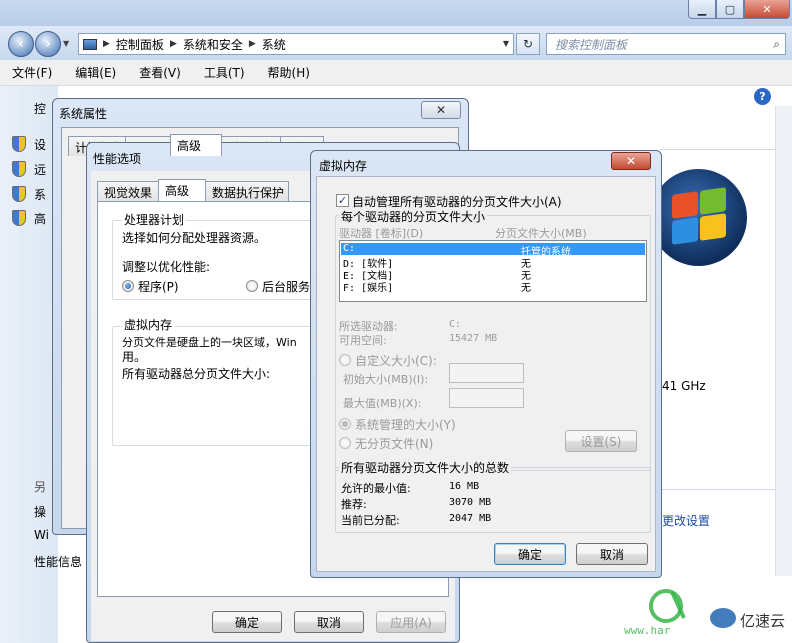 Image resolution: width=792 pixels, height=643 pixels. What do you see at coordinates (345, 443) in the screenshot?
I see `no-paging-file-radio` at bounding box center [345, 443].